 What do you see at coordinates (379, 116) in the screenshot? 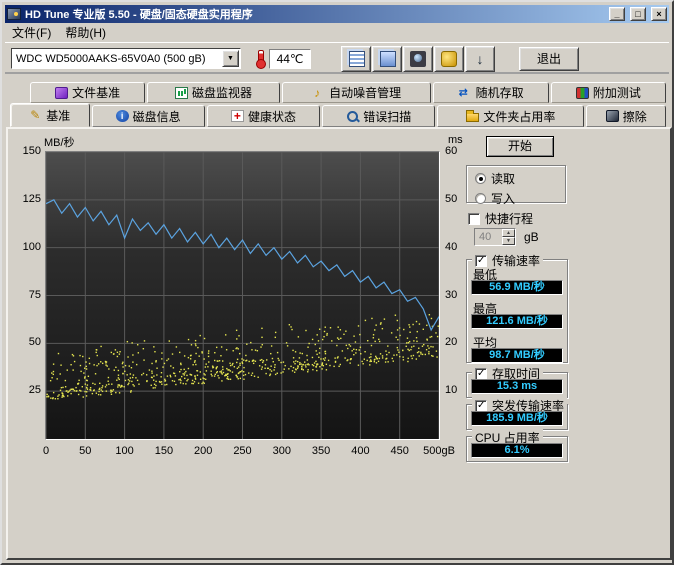
I see `tab-error-scan: 错误扫描` at bounding box center [379, 116].